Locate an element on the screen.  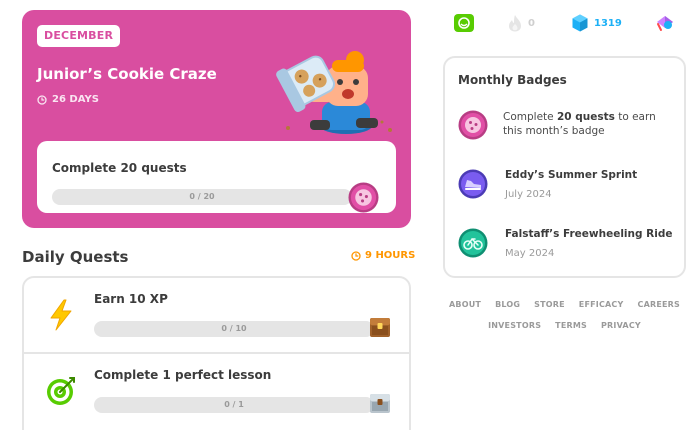
stats-bar: 0 1319 is located at coordinates (565, 25).